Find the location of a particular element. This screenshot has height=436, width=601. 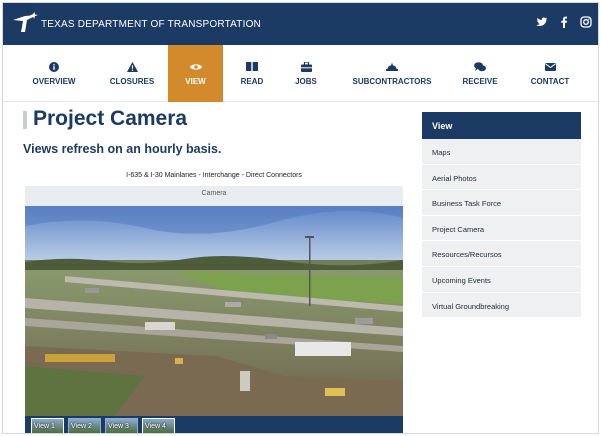

chat-icon is located at coordinates (480, 66).